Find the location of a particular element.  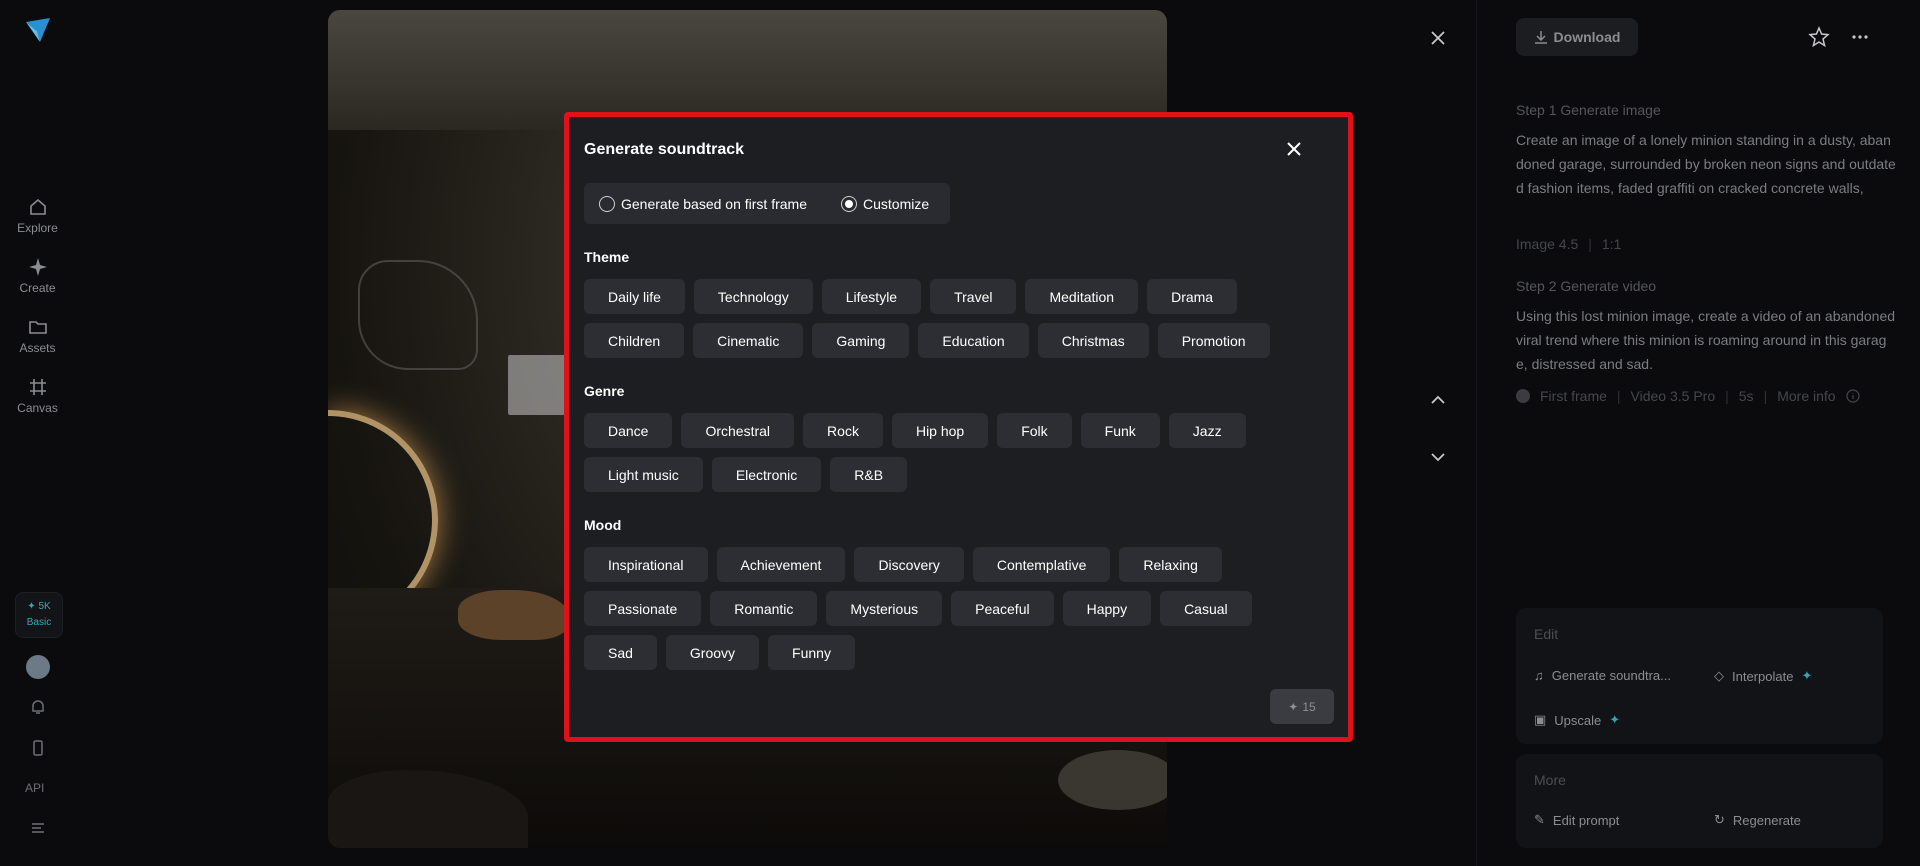

more-card-title: More is located at coordinates (1550, 780).